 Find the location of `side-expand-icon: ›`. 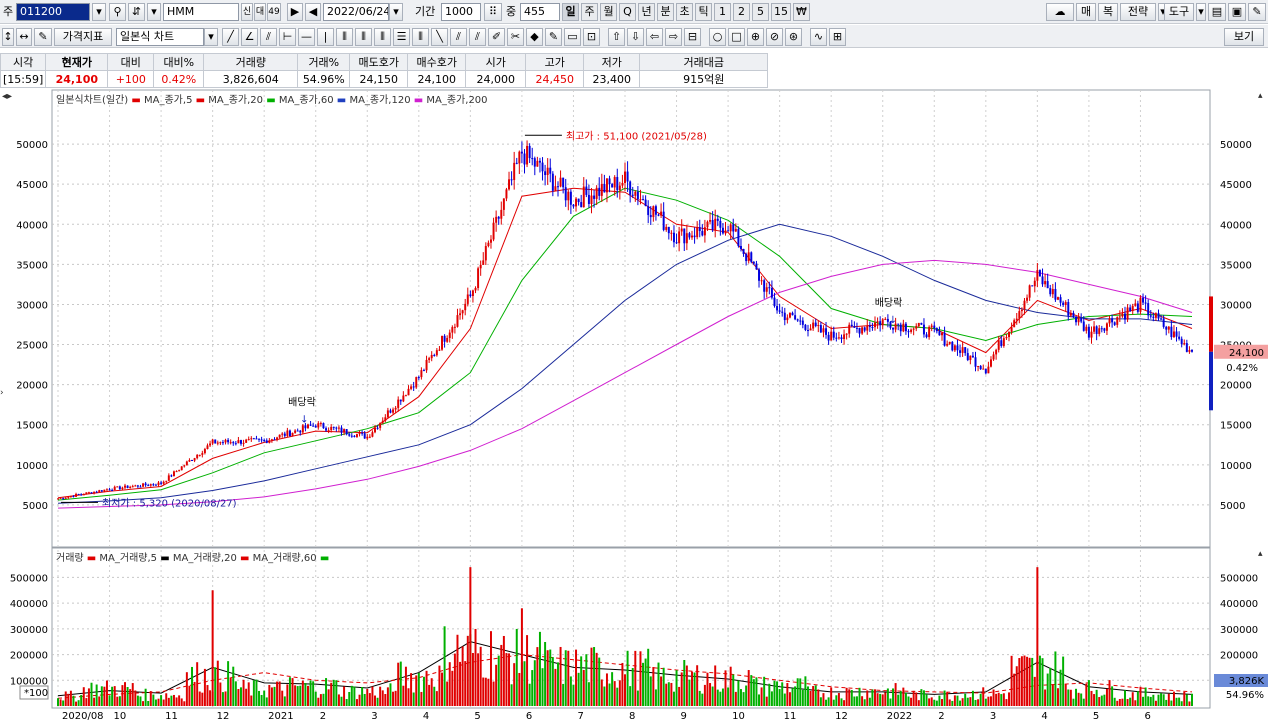

side-expand-icon: › is located at coordinates (2, 393).